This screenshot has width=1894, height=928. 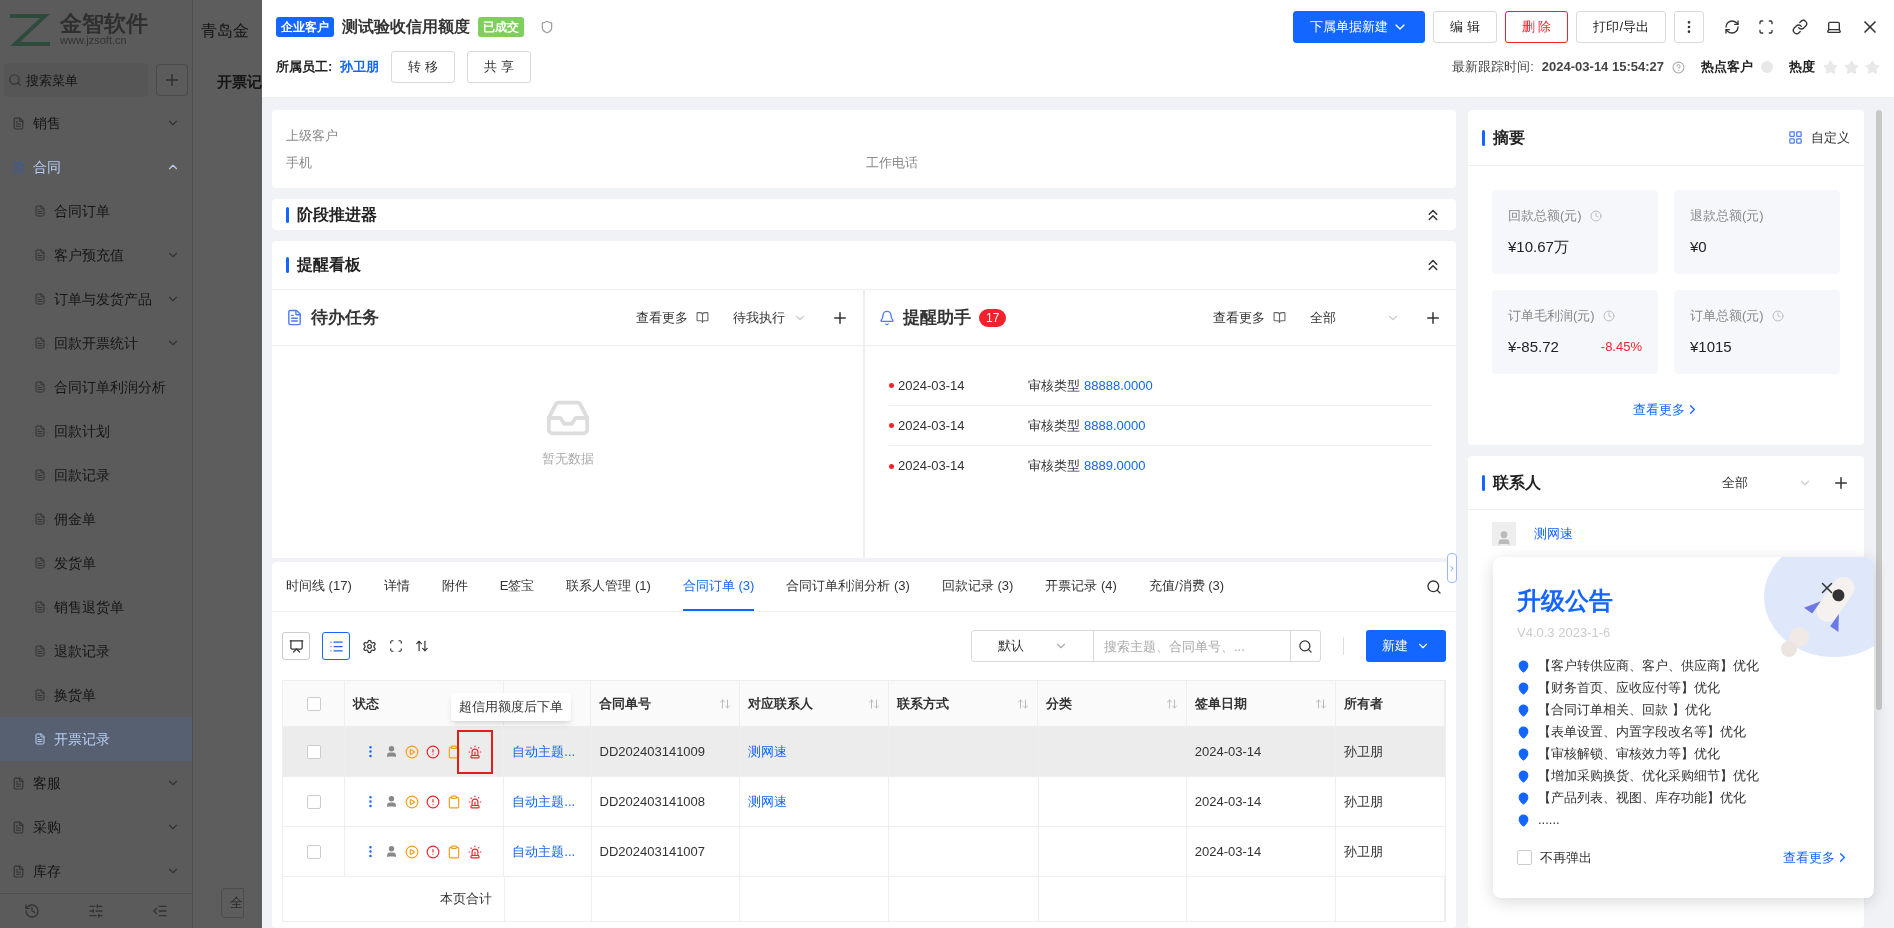 I want to click on tab: 详情, so click(x=396, y=586).